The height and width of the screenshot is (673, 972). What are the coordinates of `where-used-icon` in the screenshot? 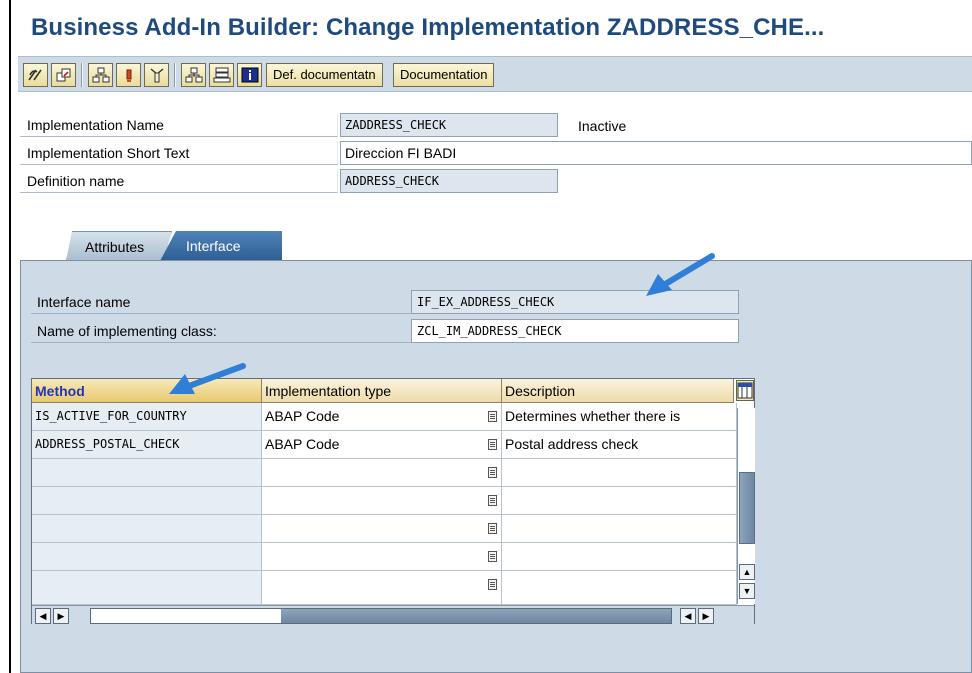 It's located at (221, 75).